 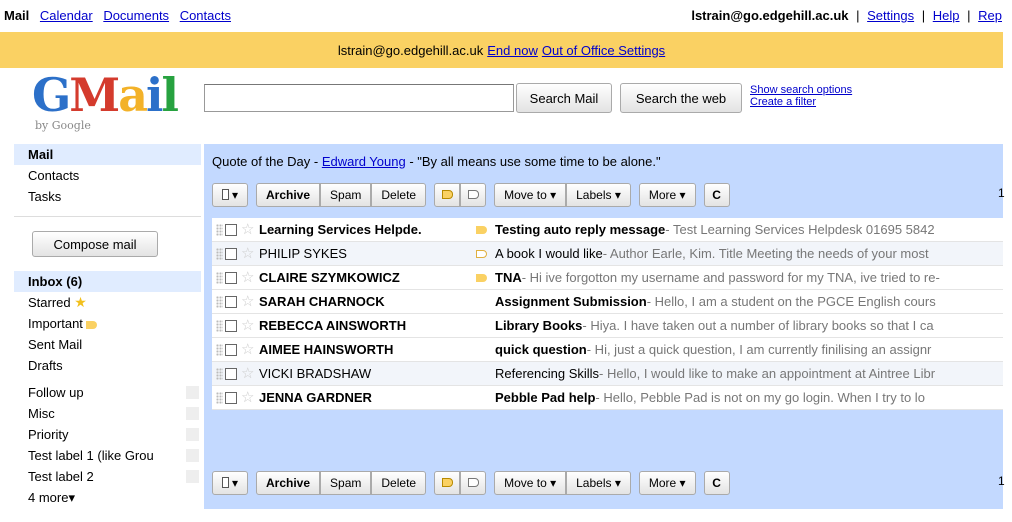 What do you see at coordinates (107, 434) in the screenshot?
I see `sidebar-item-label: Priority` at bounding box center [107, 434].